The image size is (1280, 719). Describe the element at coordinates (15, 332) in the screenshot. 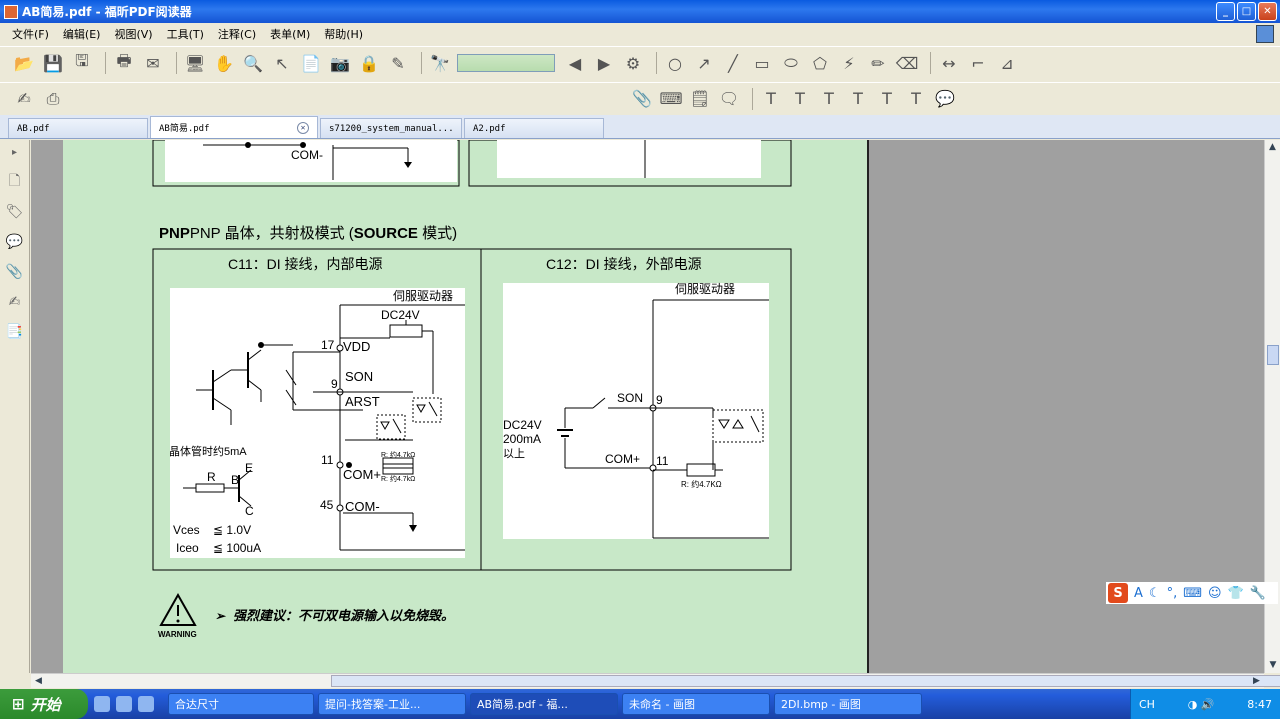

I see `layers-panel-icon: 📑` at that location.